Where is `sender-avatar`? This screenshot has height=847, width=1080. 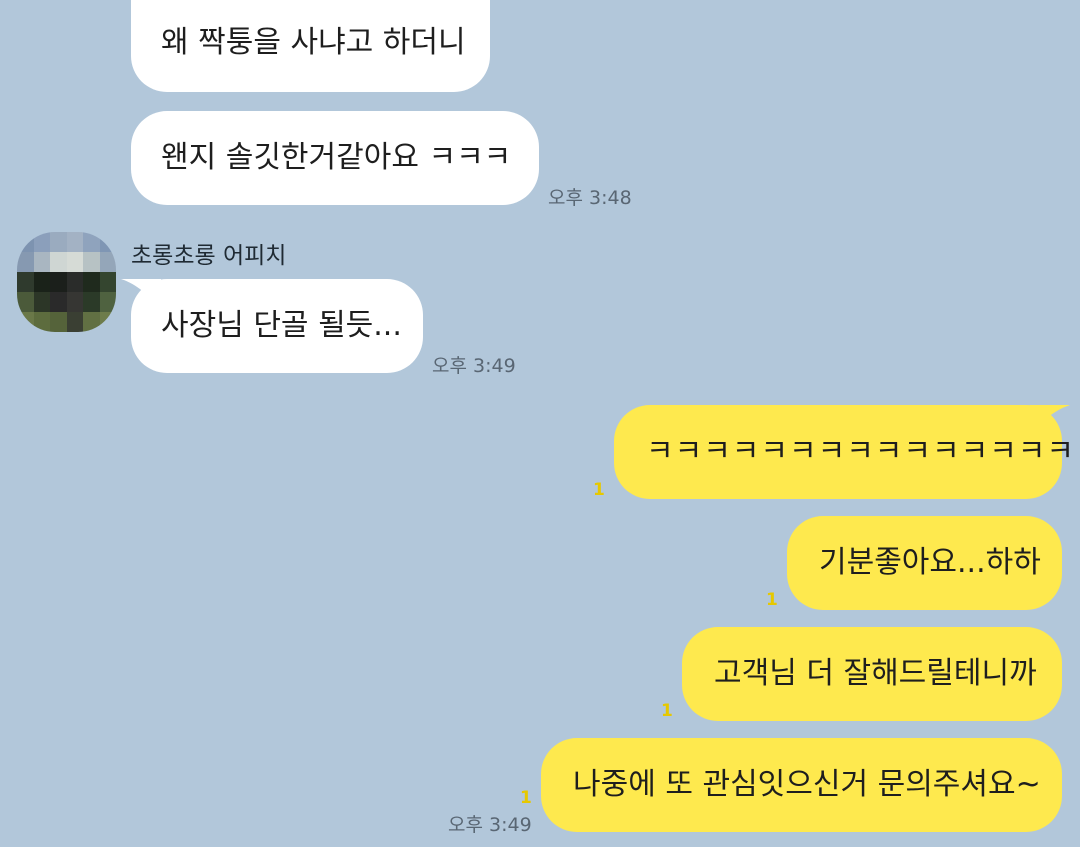
sender-avatar is located at coordinates (66, 282).